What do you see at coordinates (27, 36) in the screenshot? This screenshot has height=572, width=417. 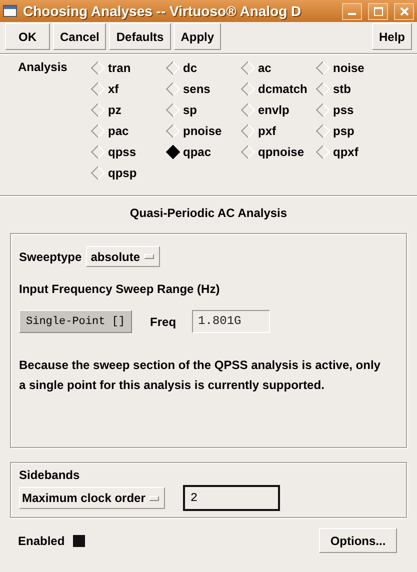 I see `toolbar-button: OK` at bounding box center [27, 36].